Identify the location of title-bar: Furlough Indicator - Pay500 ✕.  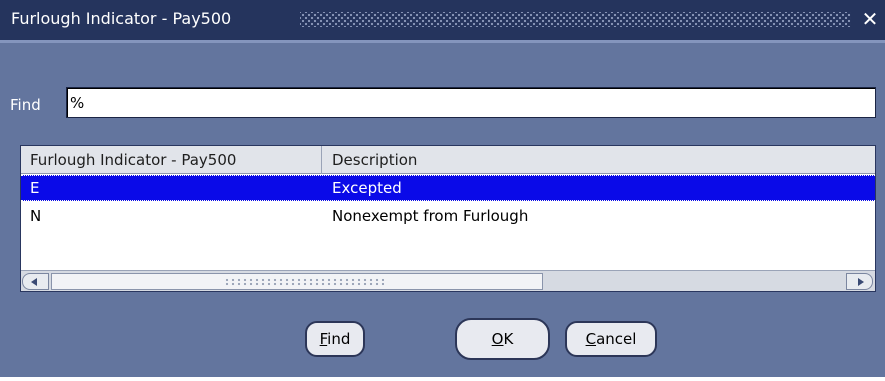
(442, 20).